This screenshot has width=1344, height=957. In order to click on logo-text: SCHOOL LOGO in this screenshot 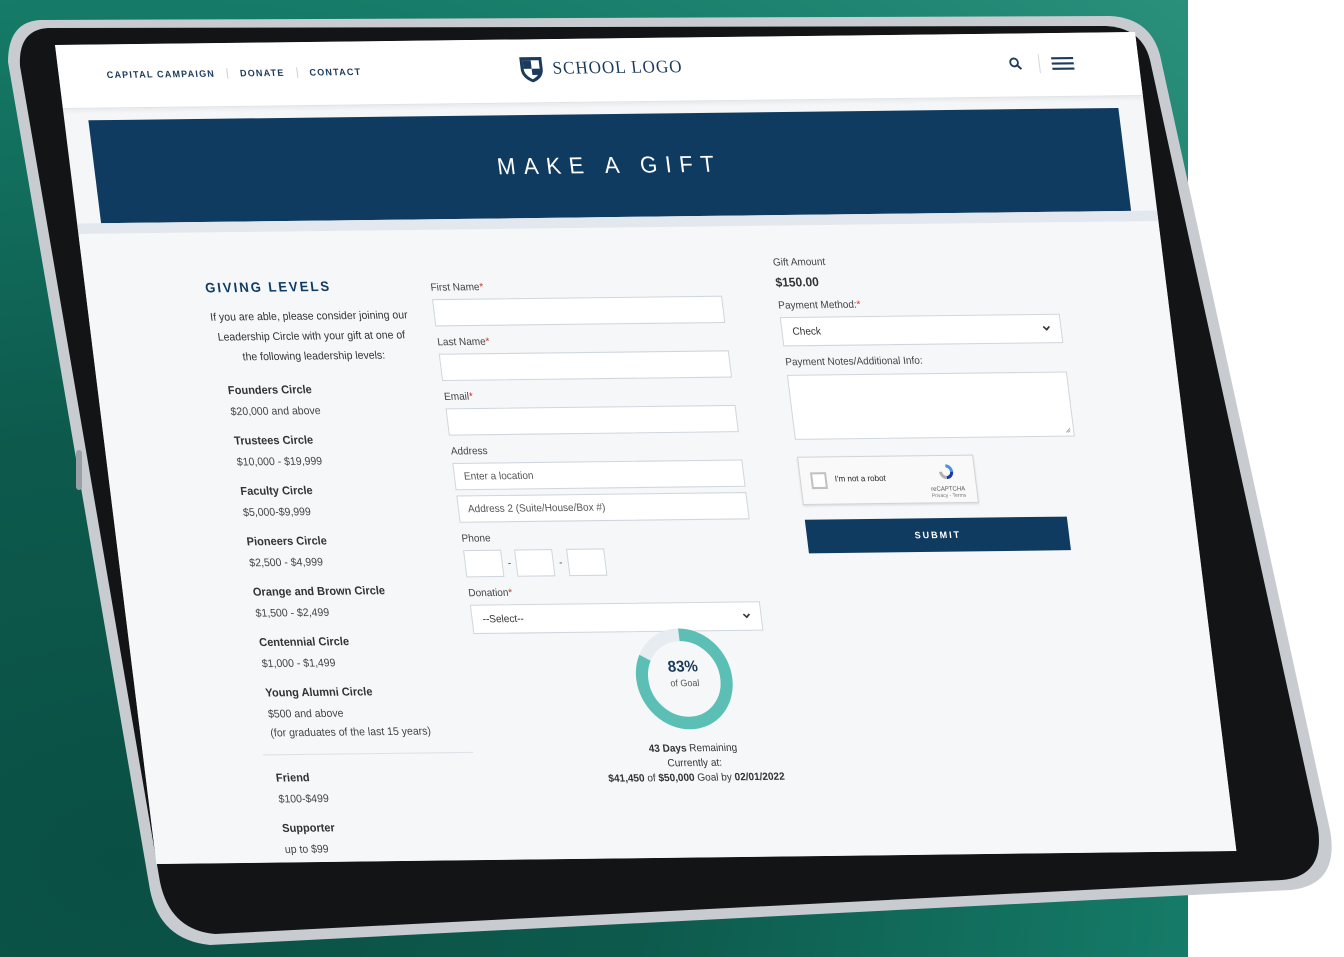, I will do `click(617, 67)`.